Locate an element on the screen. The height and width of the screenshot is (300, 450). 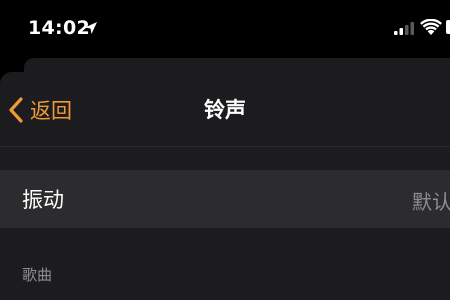
songs-section-header: 歌曲 is located at coordinates (37, 275).